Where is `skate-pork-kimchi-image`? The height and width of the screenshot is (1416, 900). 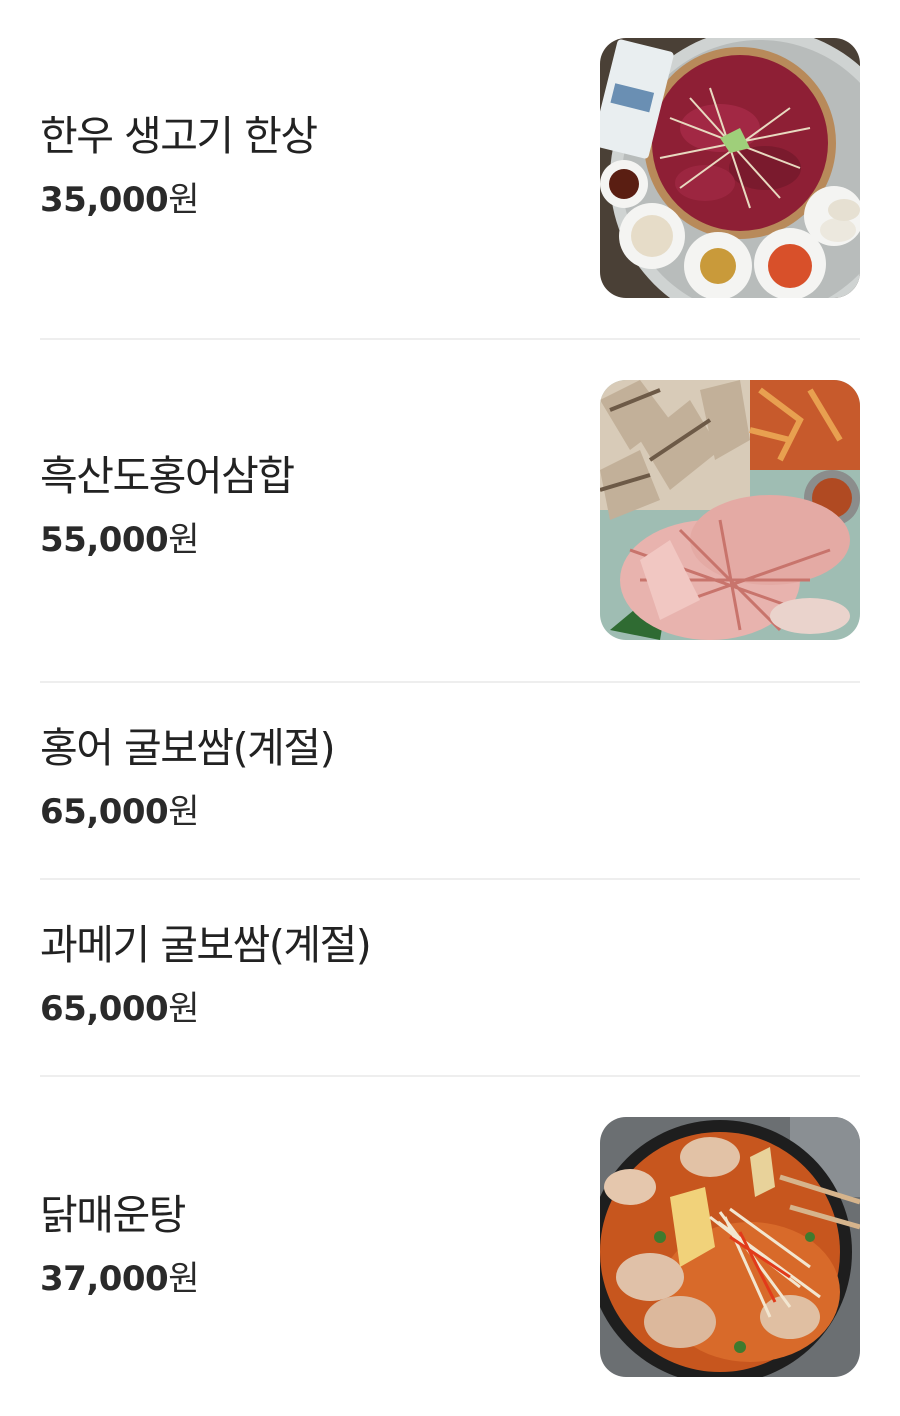 skate-pork-kimchi-image is located at coordinates (730, 510).